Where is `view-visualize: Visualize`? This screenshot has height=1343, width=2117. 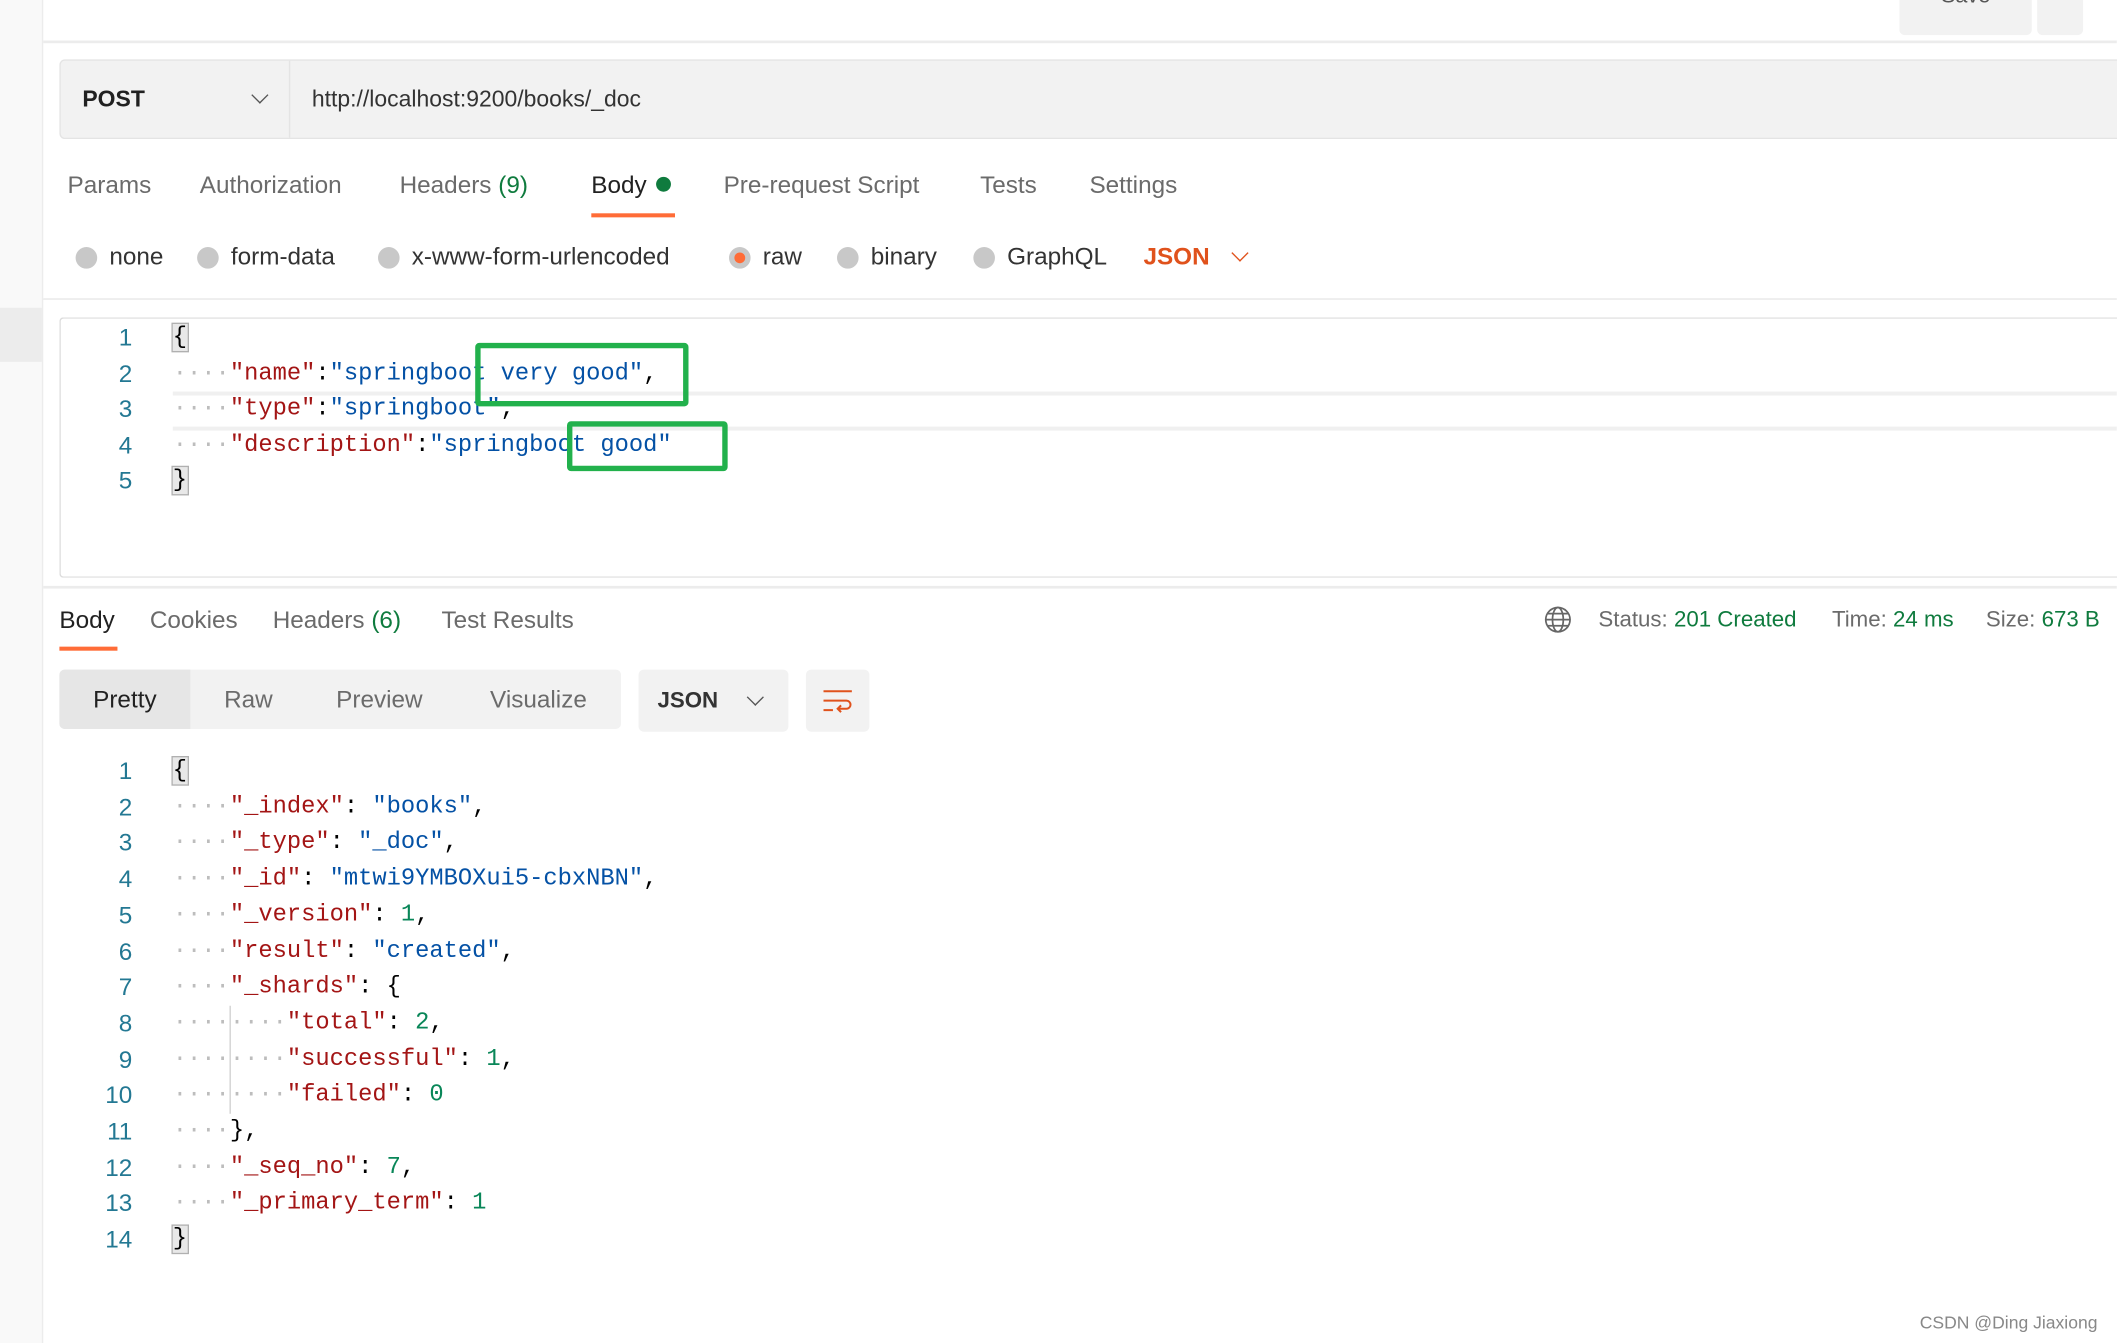 view-visualize: Visualize is located at coordinates (538, 699).